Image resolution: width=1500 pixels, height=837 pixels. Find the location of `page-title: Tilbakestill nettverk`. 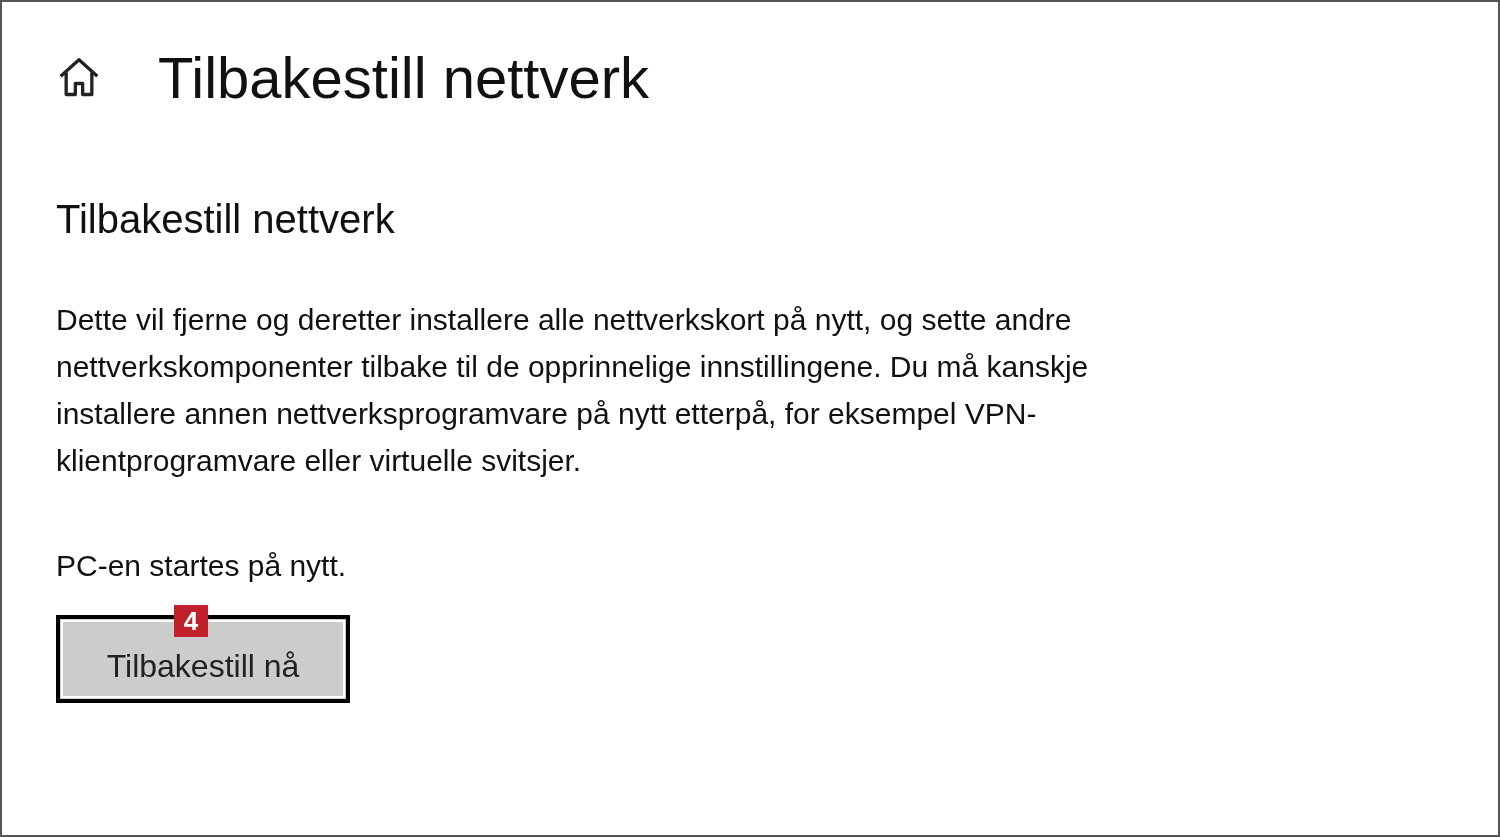

page-title: Tilbakestill nettverk is located at coordinates (404, 78).